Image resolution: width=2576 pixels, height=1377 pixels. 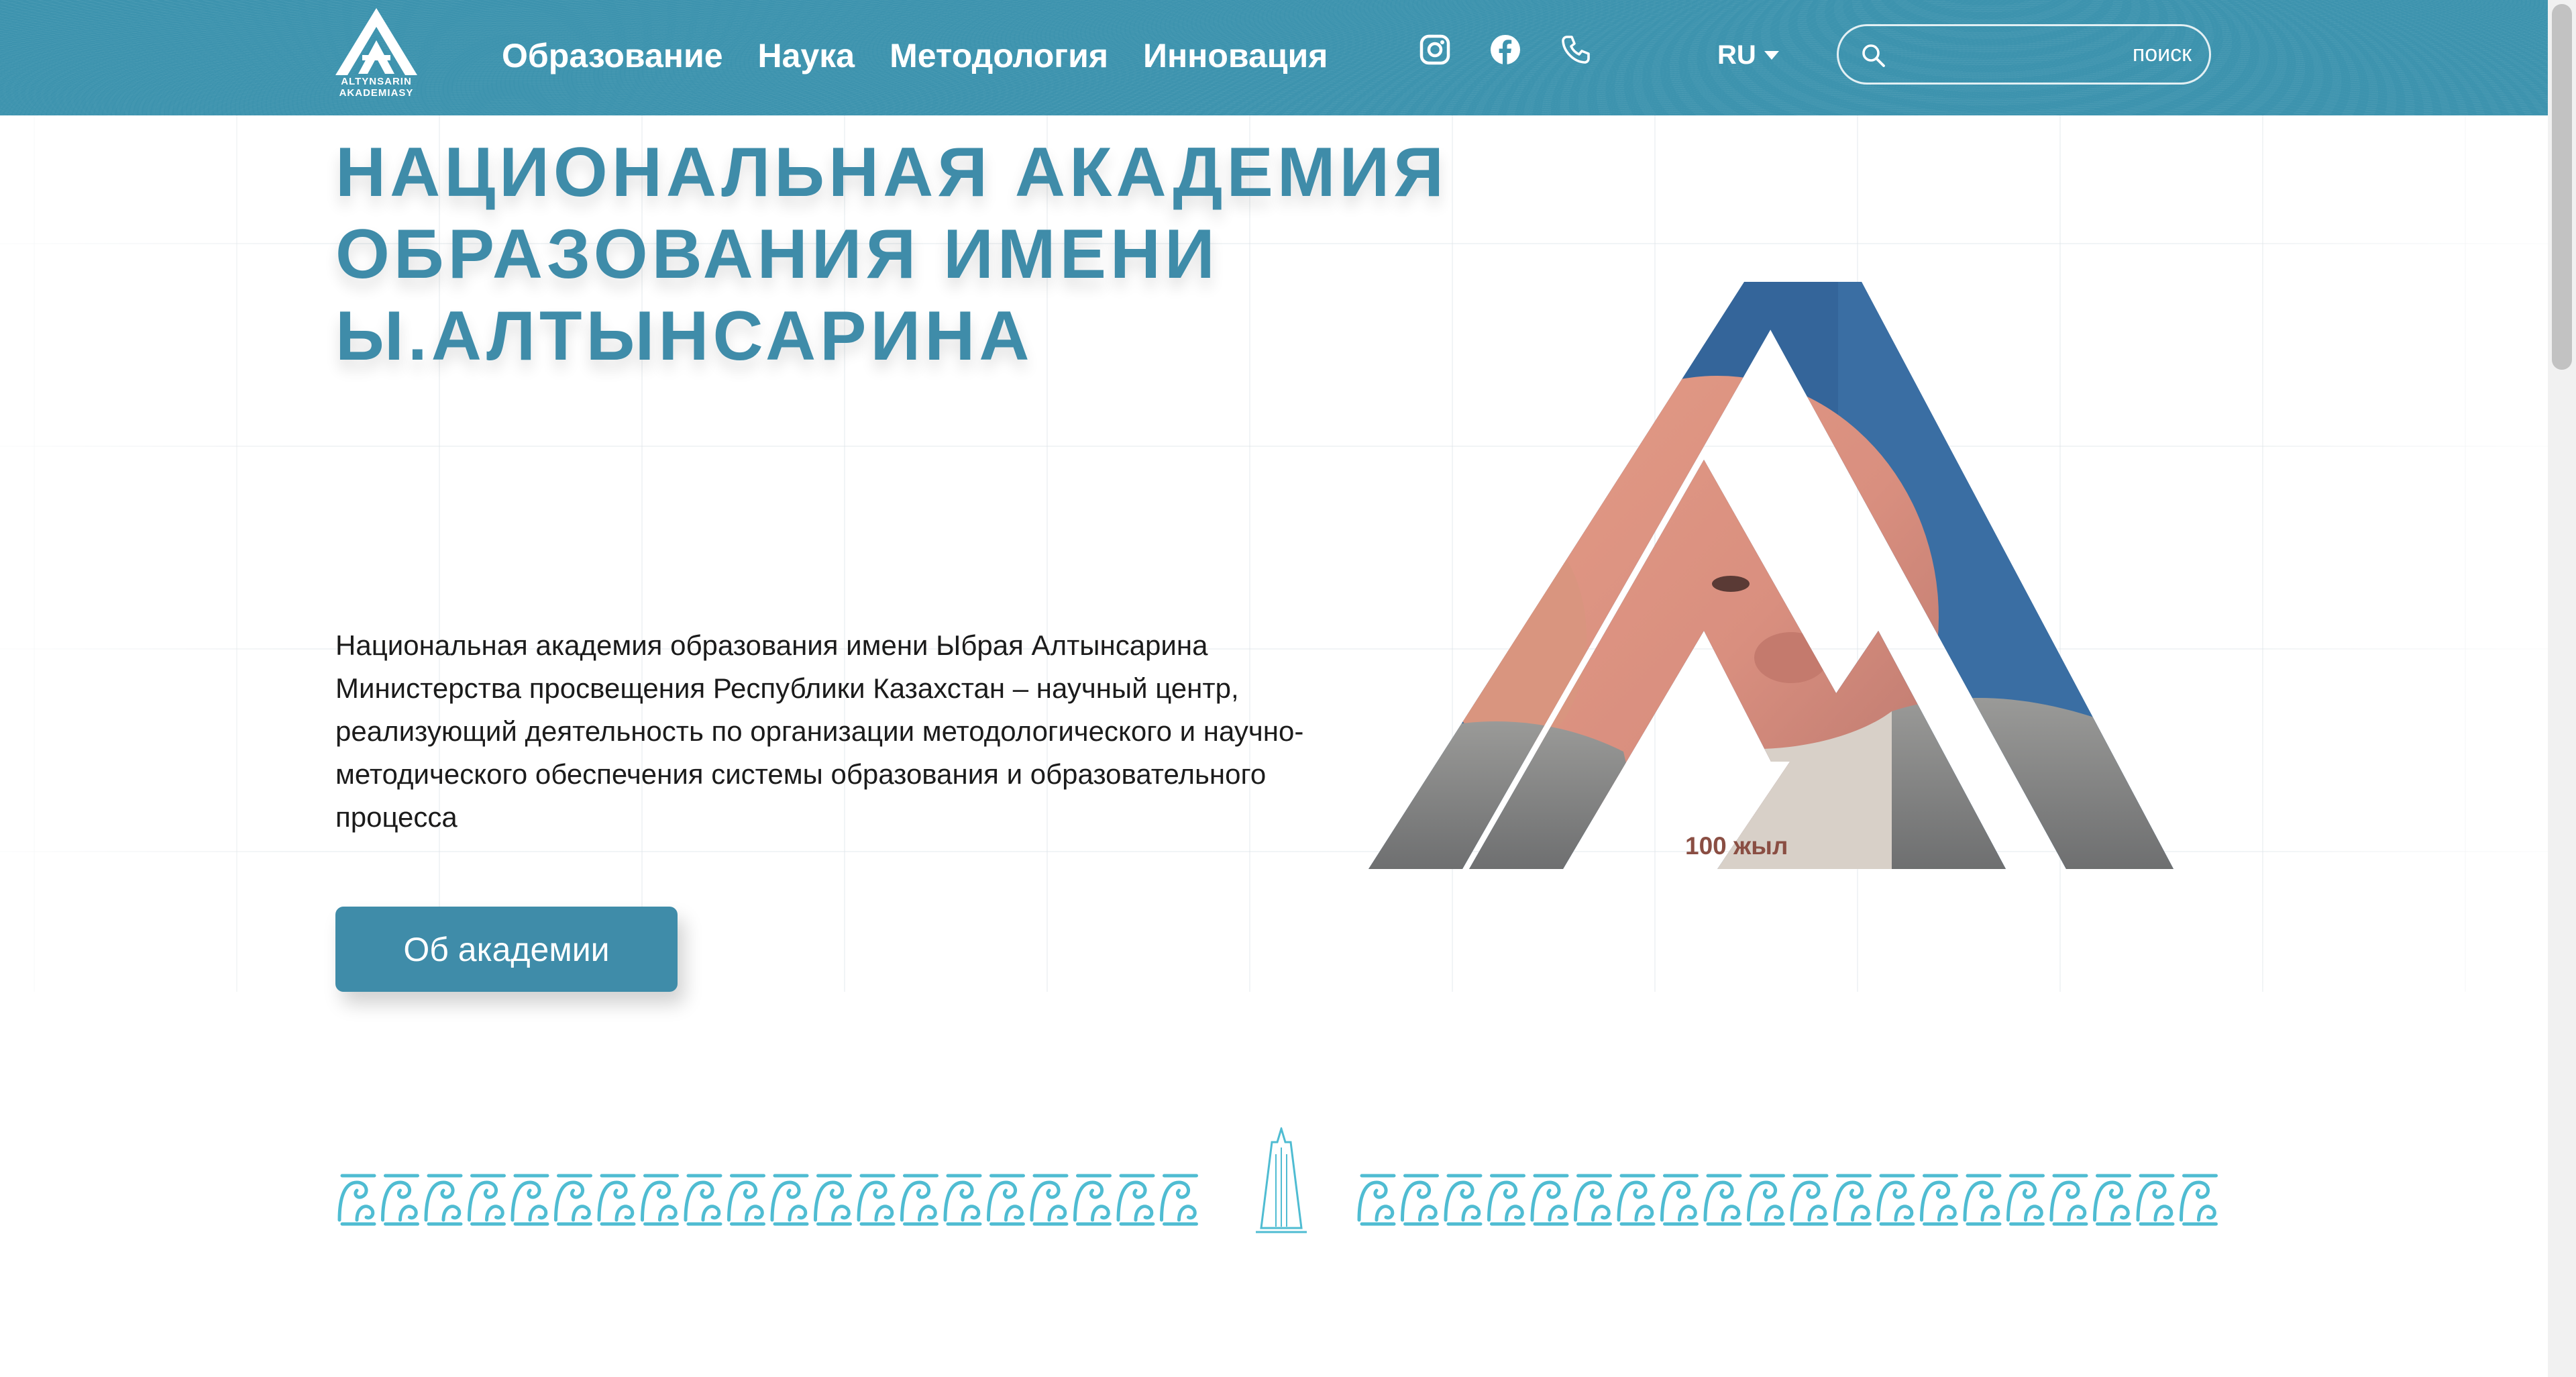 I want to click on ornament-left-decoration, so click(x=768, y=1199).